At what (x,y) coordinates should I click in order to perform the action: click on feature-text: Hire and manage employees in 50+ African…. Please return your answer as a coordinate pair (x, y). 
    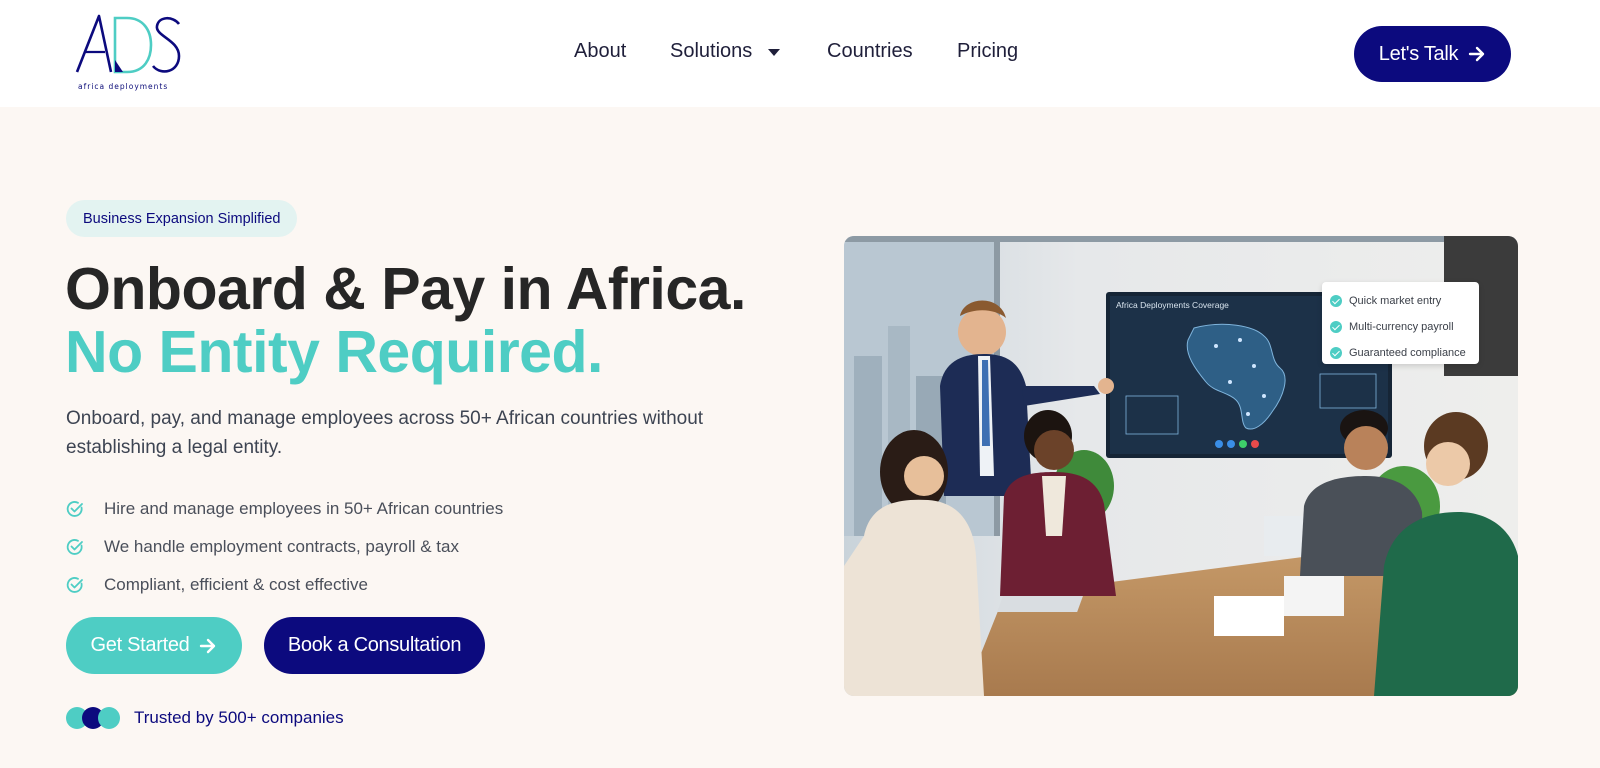
    Looking at the image, I should click on (304, 508).